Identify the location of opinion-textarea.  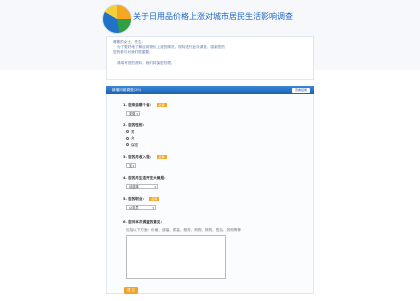
(176, 256).